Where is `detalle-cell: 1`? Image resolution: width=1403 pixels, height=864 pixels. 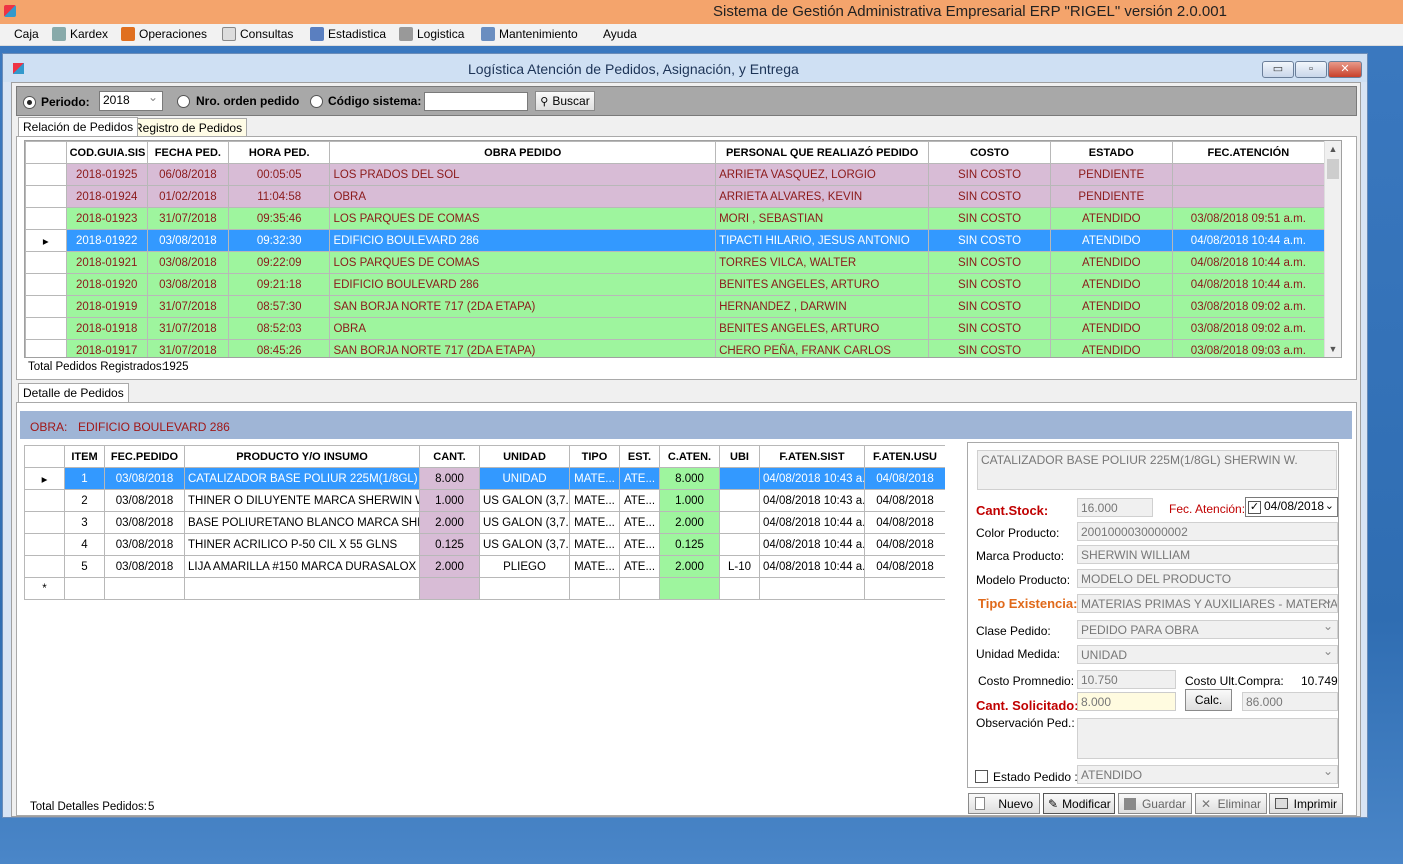
detalle-cell: 1 is located at coordinates (84, 478).